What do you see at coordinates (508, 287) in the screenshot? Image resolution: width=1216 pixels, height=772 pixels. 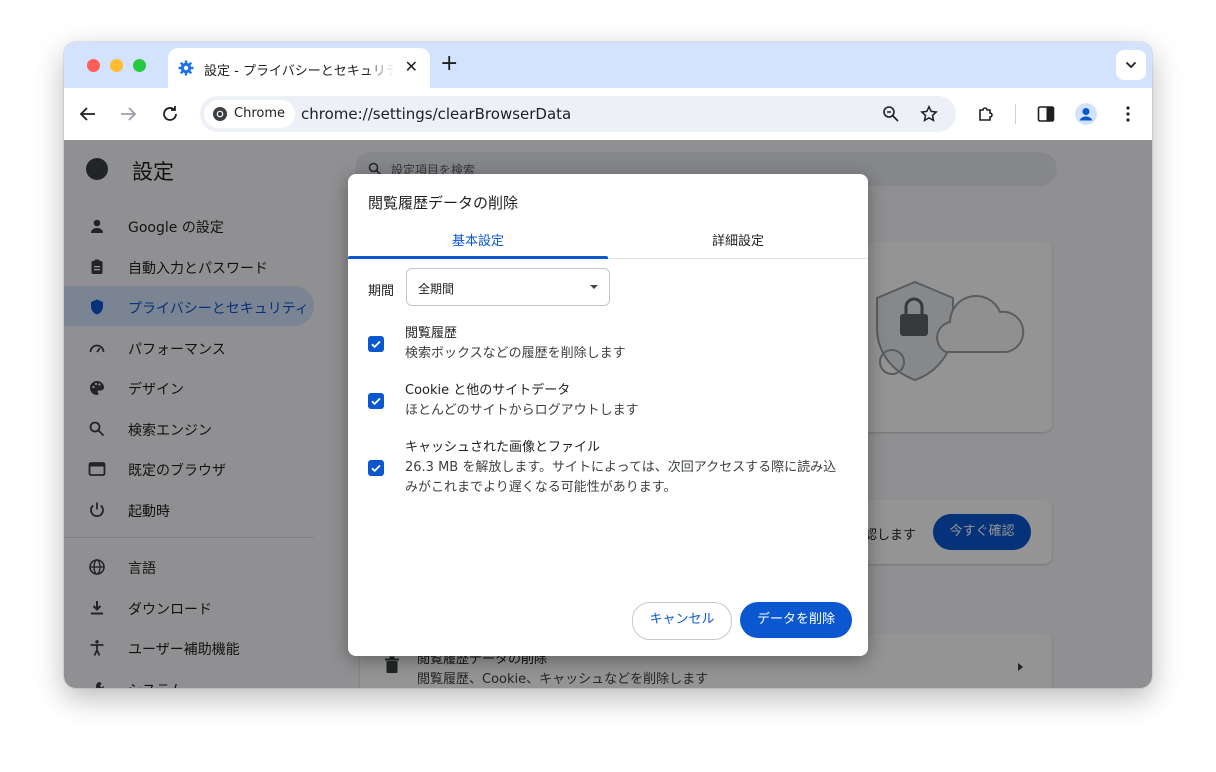 I see `period-select: 全期間` at bounding box center [508, 287].